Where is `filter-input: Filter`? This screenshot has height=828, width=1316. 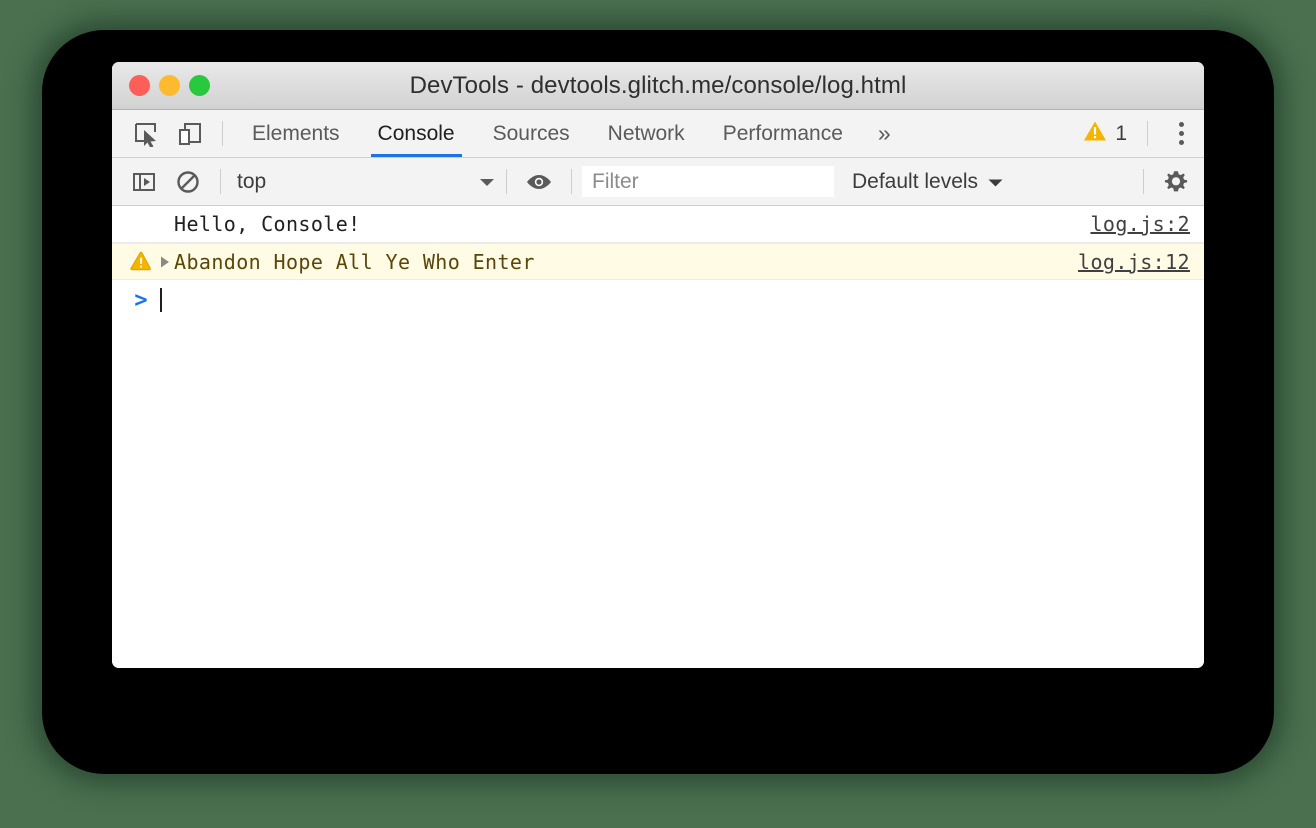
filter-input: Filter is located at coordinates (708, 181).